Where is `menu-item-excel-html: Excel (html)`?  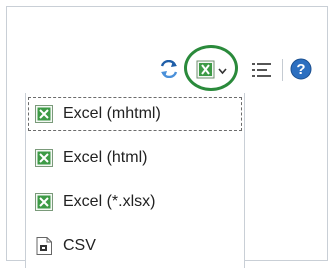
menu-item-excel-html: Excel (html) is located at coordinates (135, 158).